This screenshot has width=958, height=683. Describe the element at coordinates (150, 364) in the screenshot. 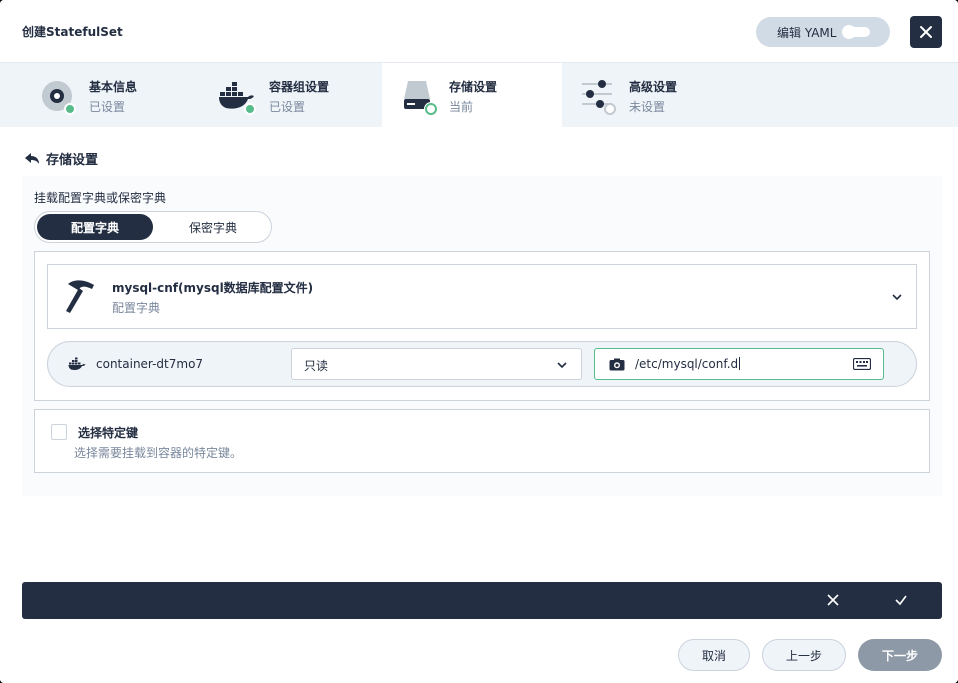

I see `container-name: container-dt7mo7` at that location.